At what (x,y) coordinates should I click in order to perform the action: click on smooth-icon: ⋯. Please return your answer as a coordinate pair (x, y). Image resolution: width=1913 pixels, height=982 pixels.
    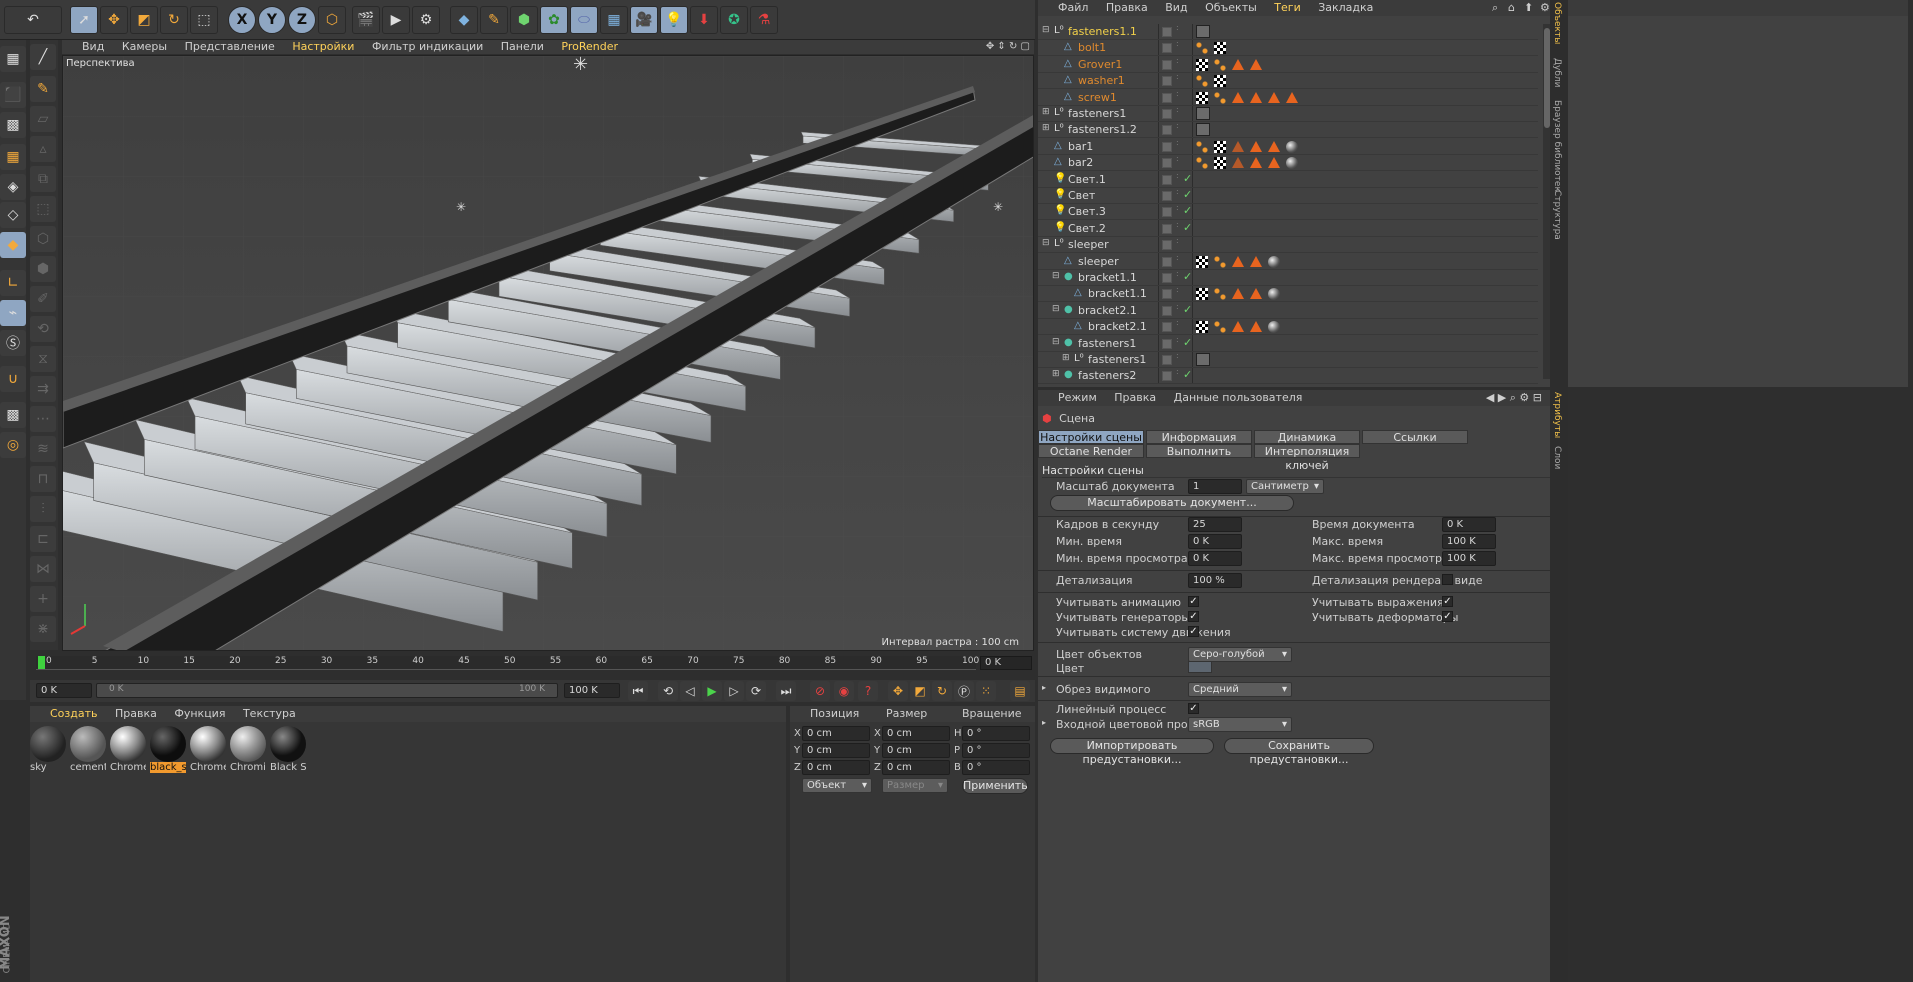
    Looking at the image, I should click on (43, 419).